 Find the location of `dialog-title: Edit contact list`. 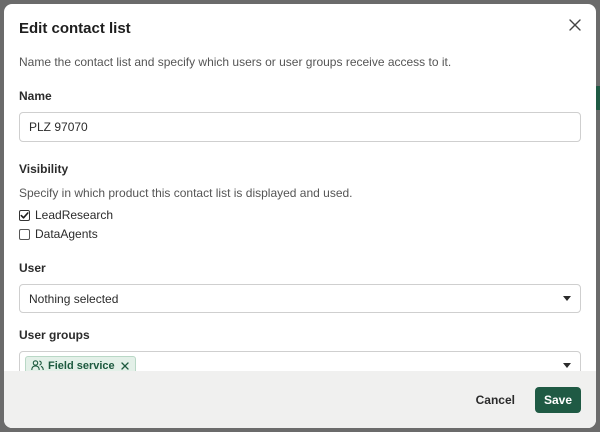

dialog-title: Edit contact list is located at coordinates (75, 28).